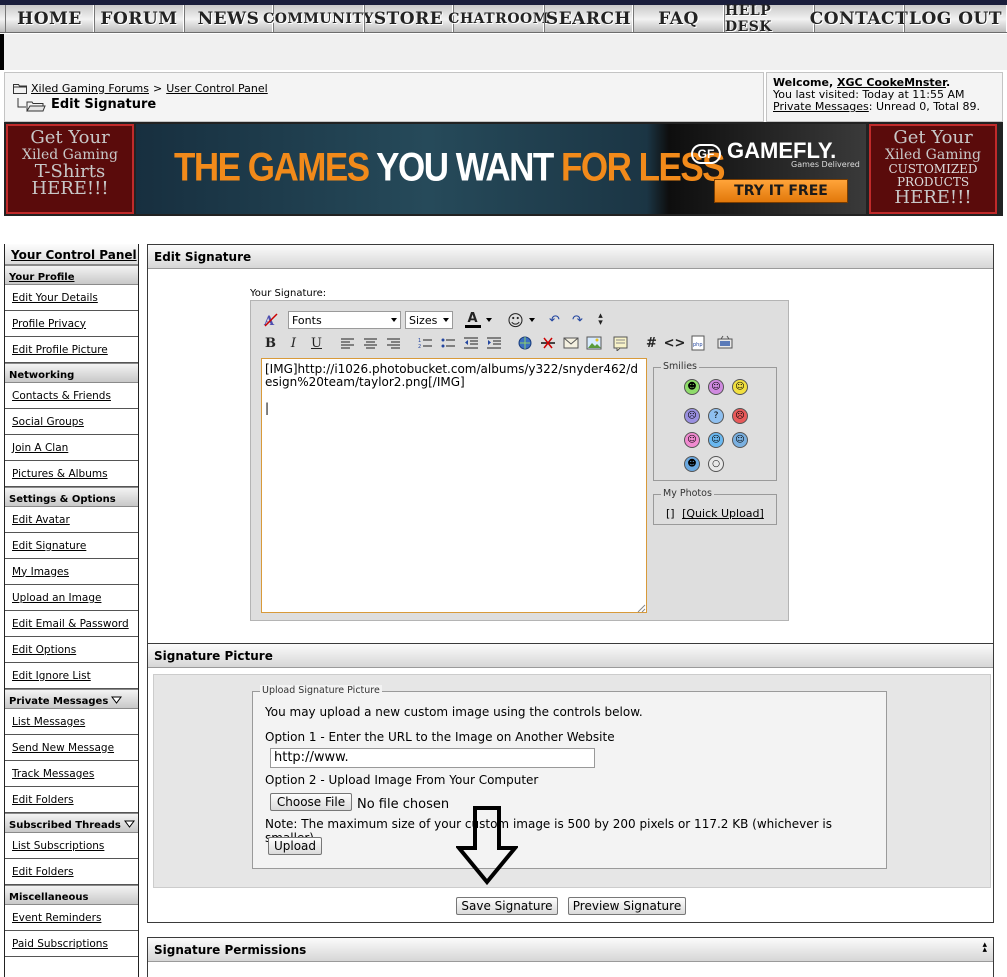 The height and width of the screenshot is (977, 1007). I want to click on sidebar-item-paid-subscriptions: Paid Subscriptions, so click(71, 944).